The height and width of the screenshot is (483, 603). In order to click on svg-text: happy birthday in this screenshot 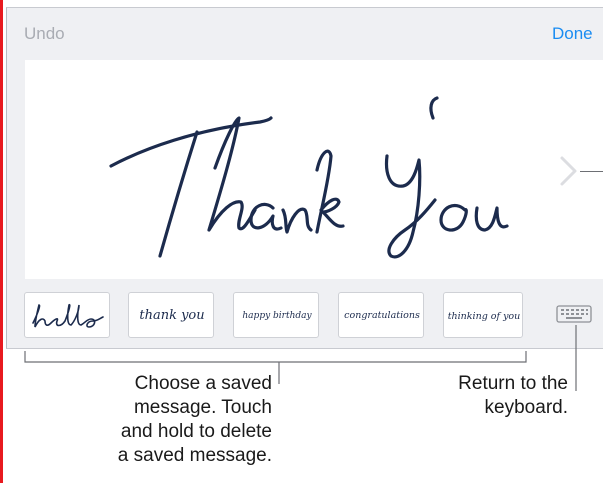, I will do `click(277, 316)`.